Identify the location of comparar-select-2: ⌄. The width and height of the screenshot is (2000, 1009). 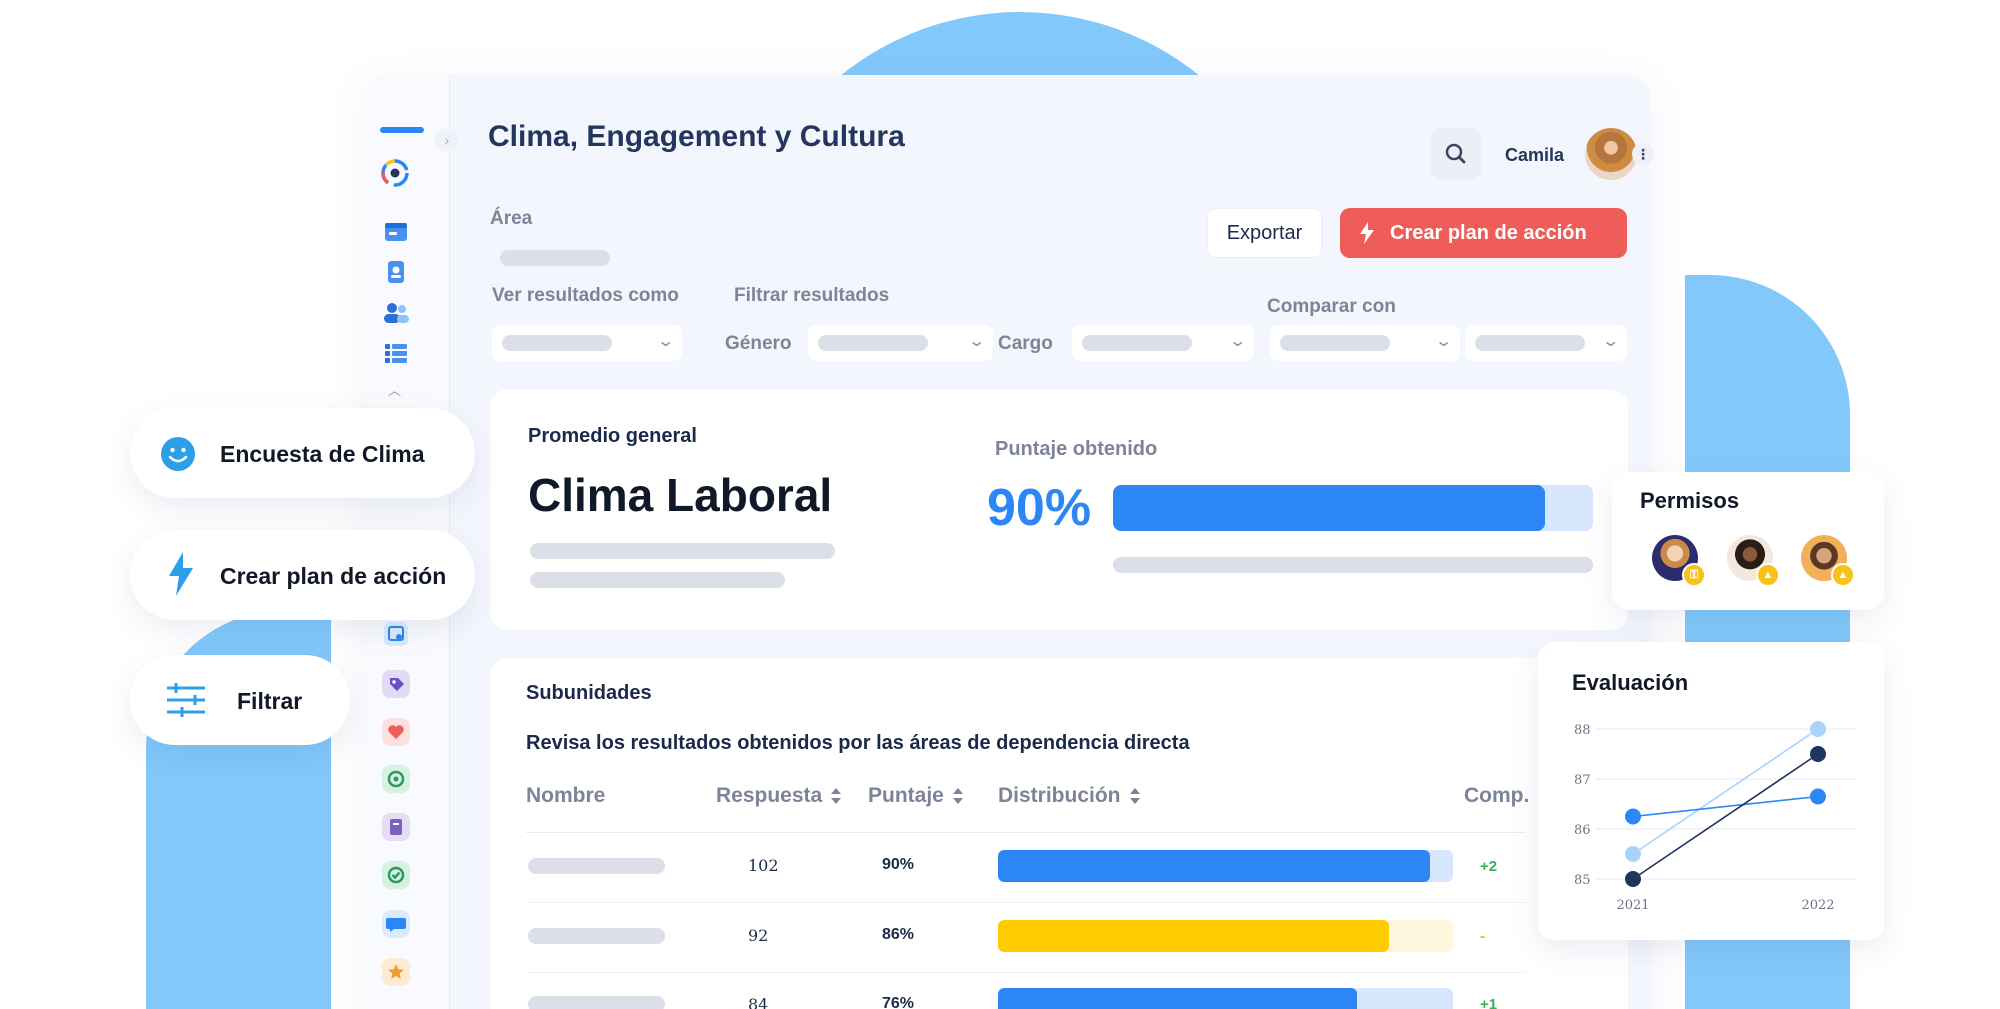
(1546, 343).